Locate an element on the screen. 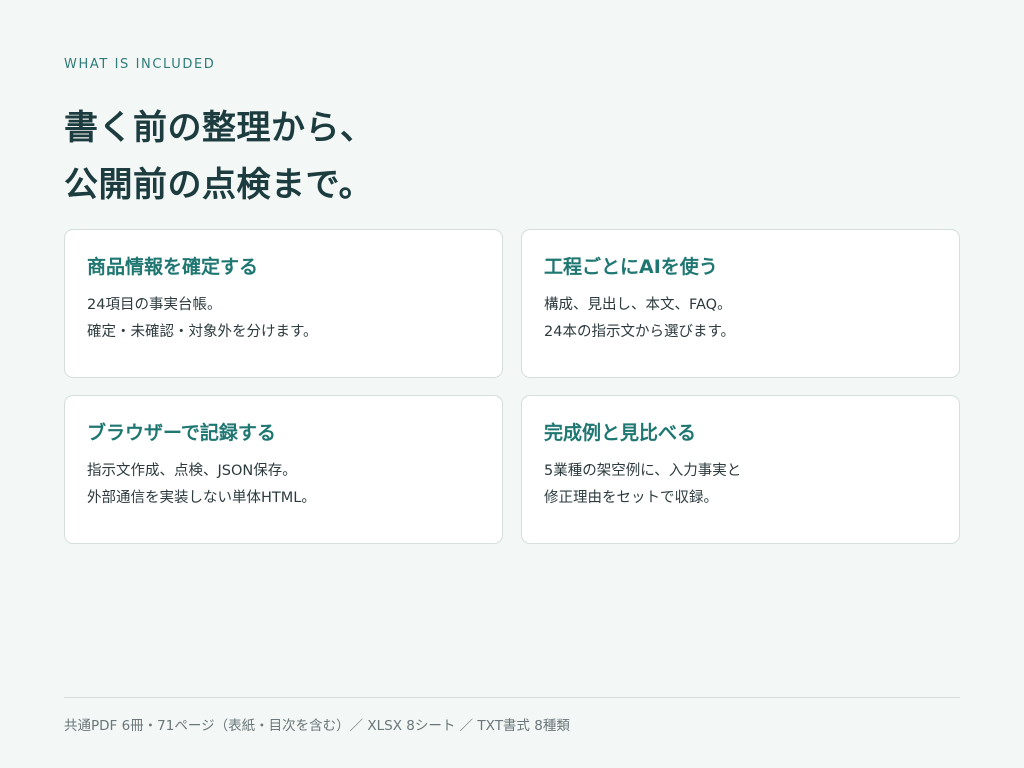  headline-line-2: 公開前の点検まで。 is located at coordinates (219, 185).